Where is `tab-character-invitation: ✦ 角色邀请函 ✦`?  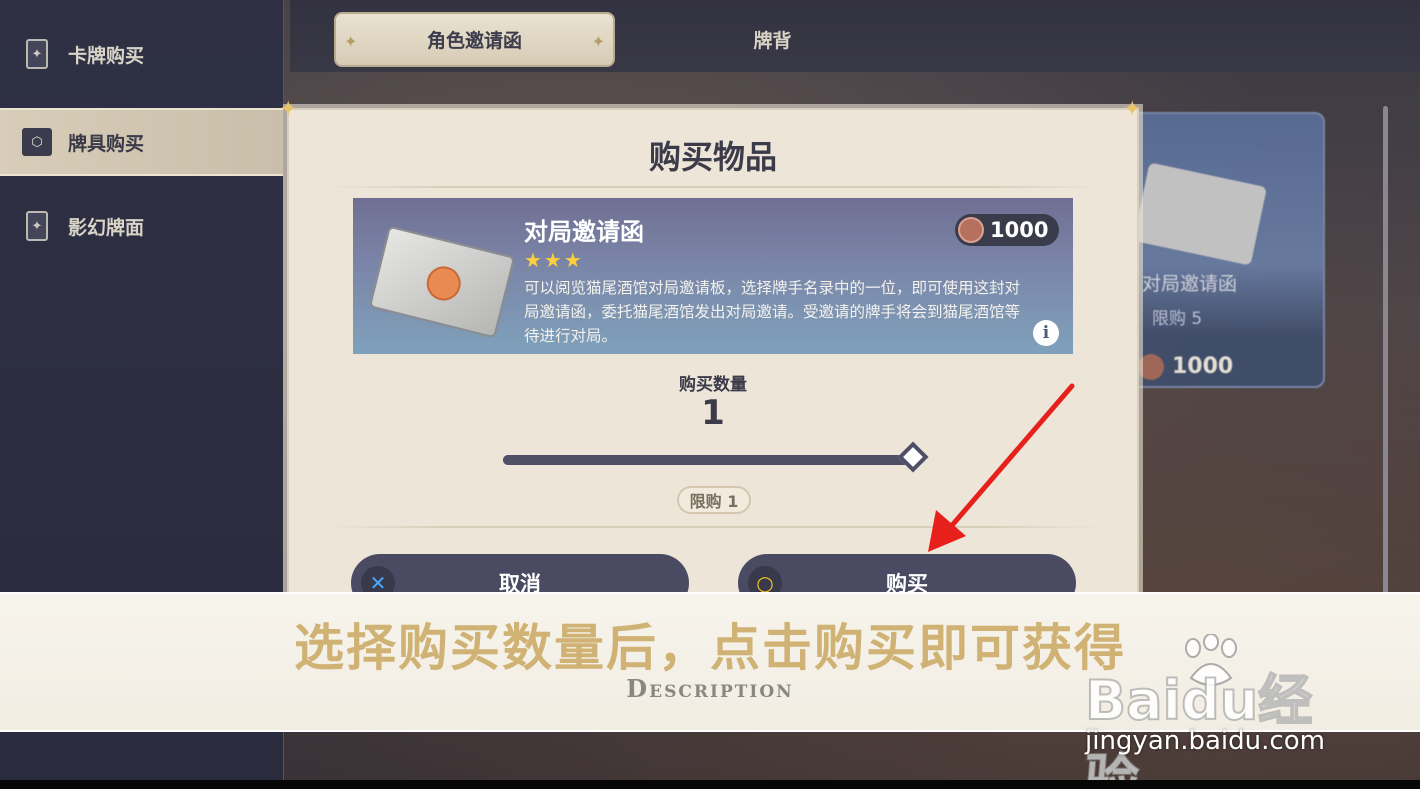 tab-character-invitation: ✦ 角色邀请函 ✦ is located at coordinates (474, 39).